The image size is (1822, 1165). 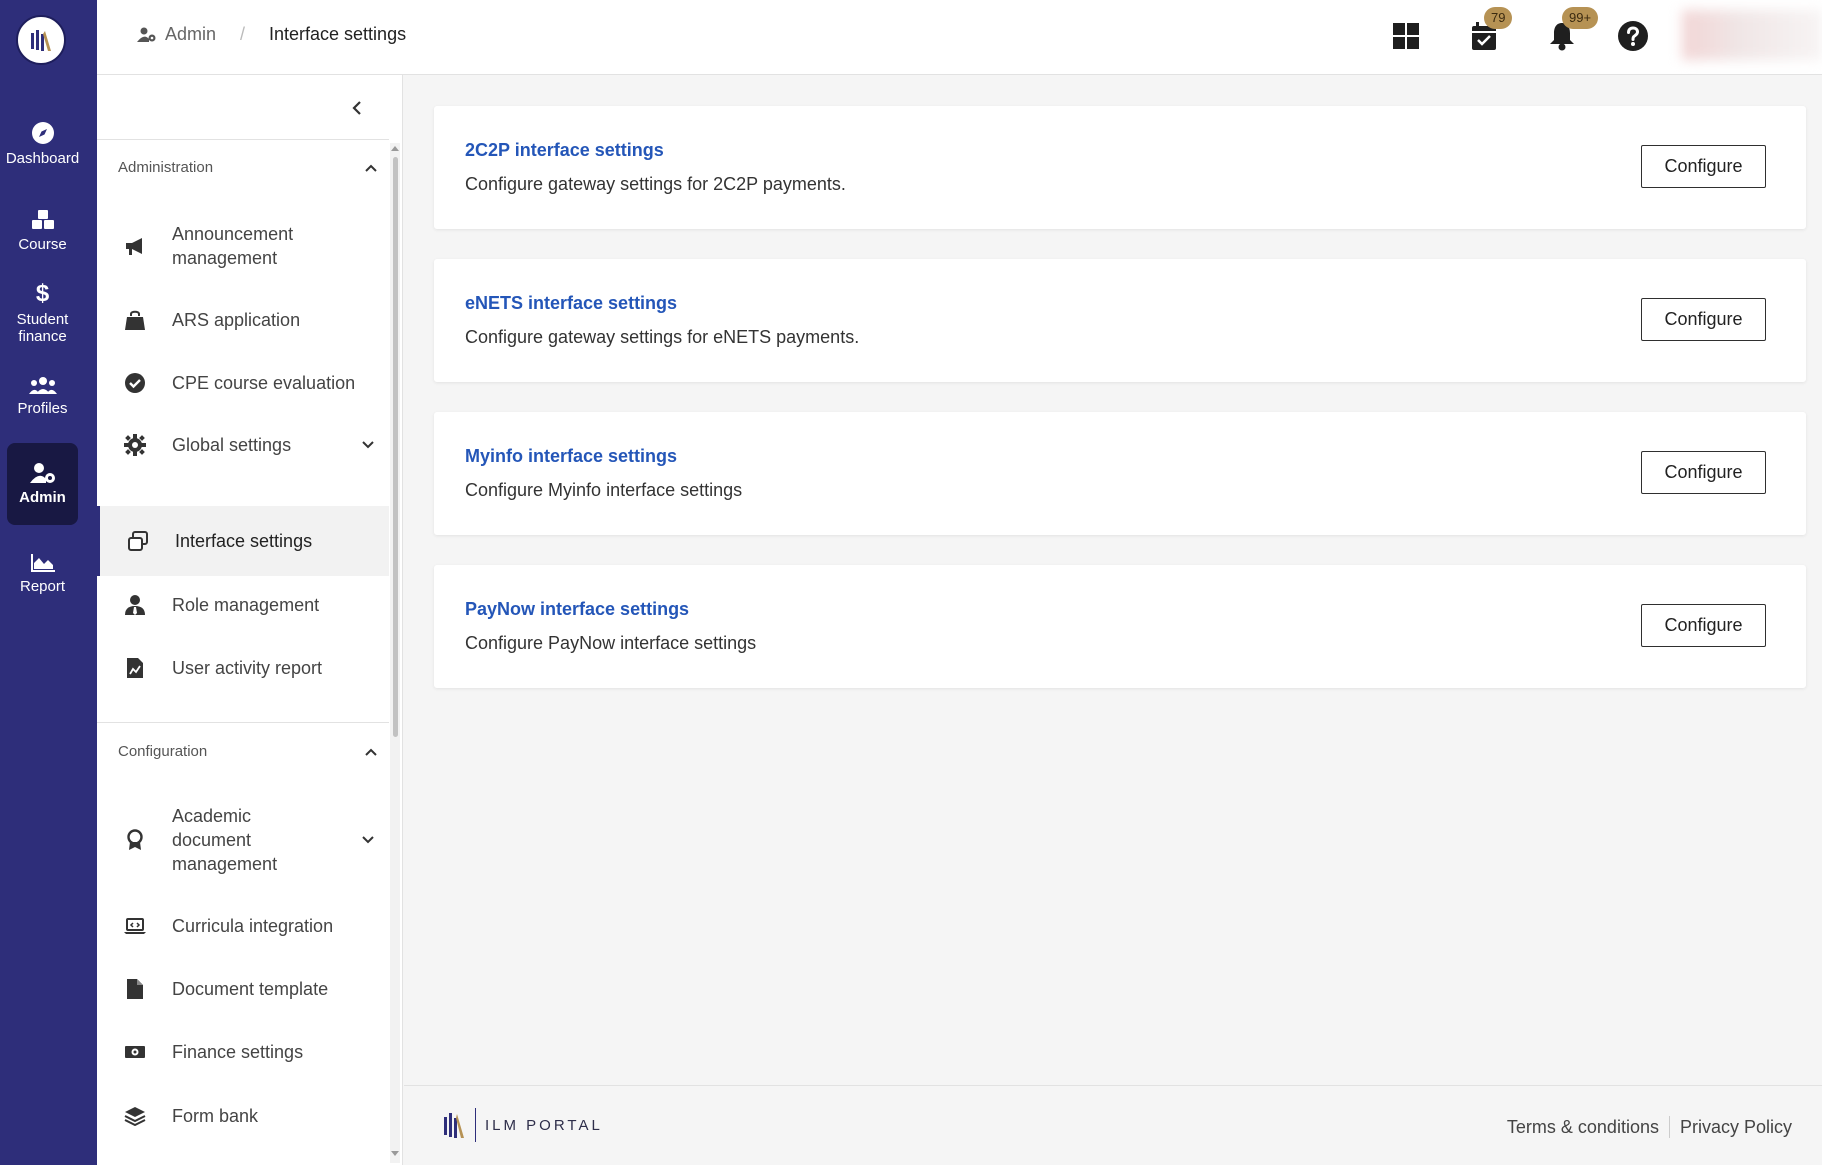 I want to click on app-logo, so click(x=41, y=40).